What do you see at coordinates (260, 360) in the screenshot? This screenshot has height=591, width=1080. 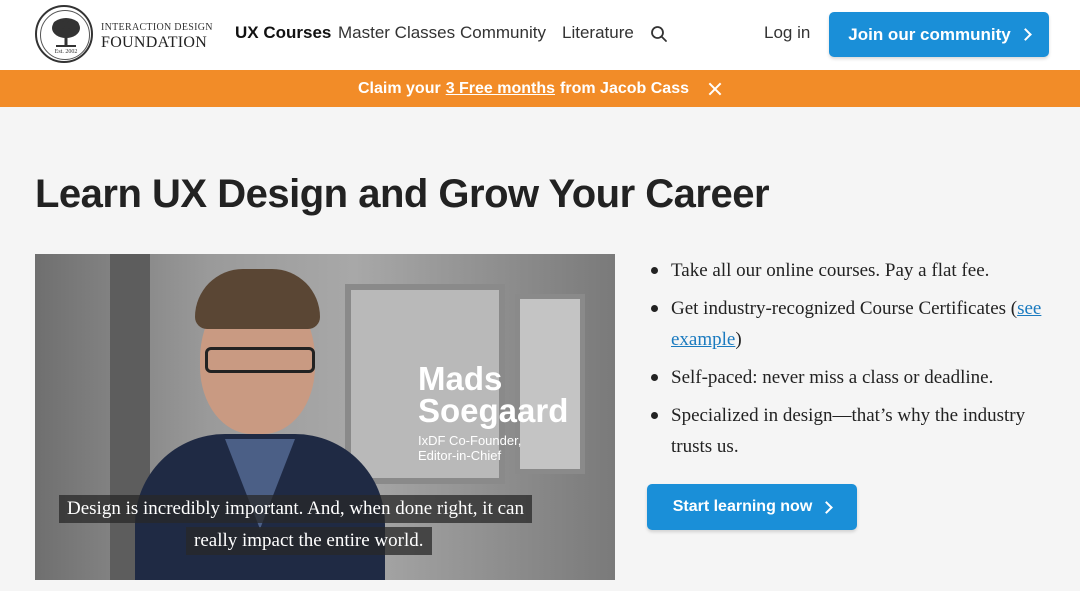 I see `speaker-glasses` at bounding box center [260, 360].